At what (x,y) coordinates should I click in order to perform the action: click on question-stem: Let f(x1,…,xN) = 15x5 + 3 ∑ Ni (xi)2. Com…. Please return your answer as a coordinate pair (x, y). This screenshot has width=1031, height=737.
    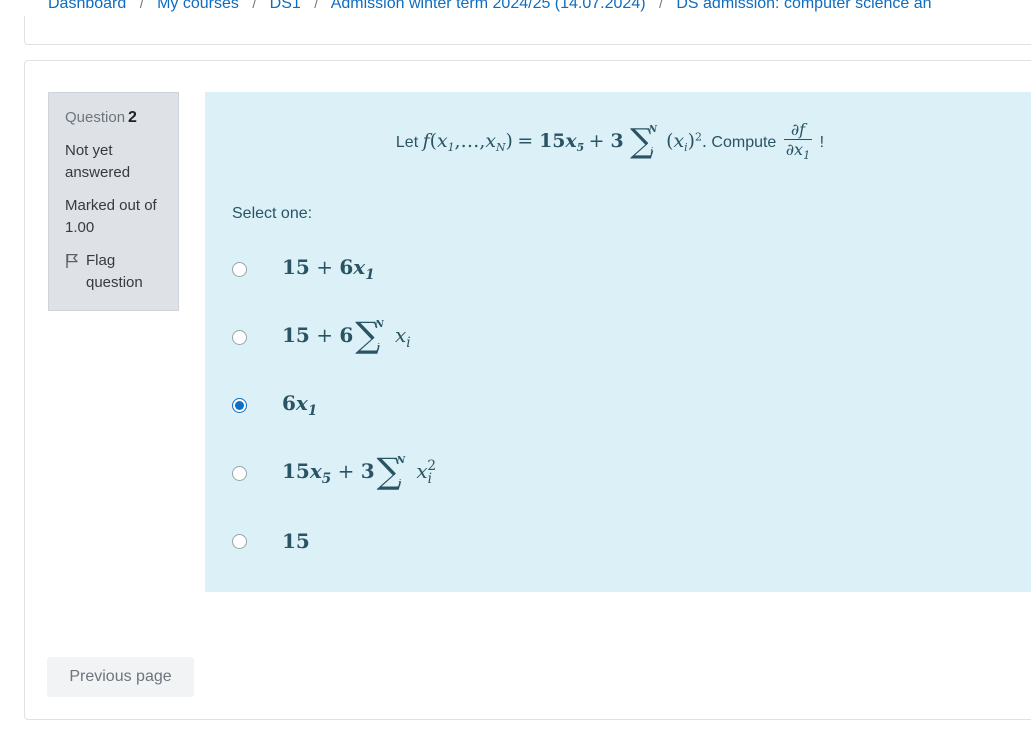
    Looking at the image, I should click on (610, 141).